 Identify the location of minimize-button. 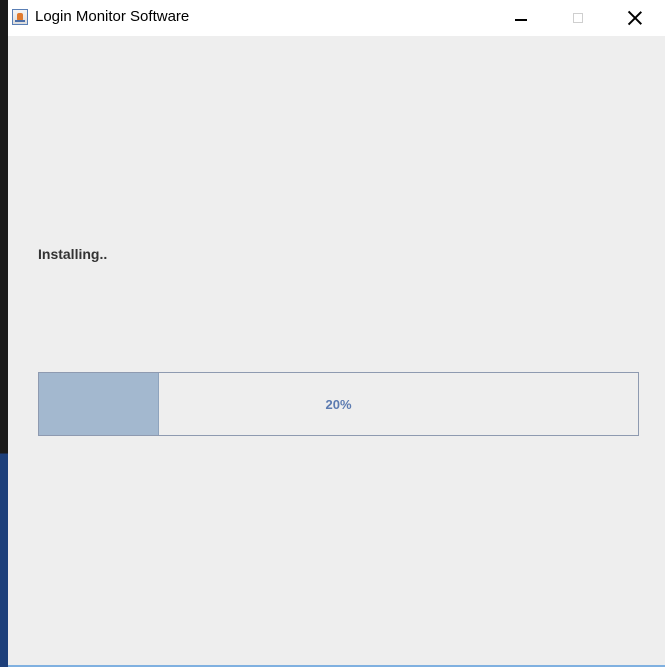
(521, 18).